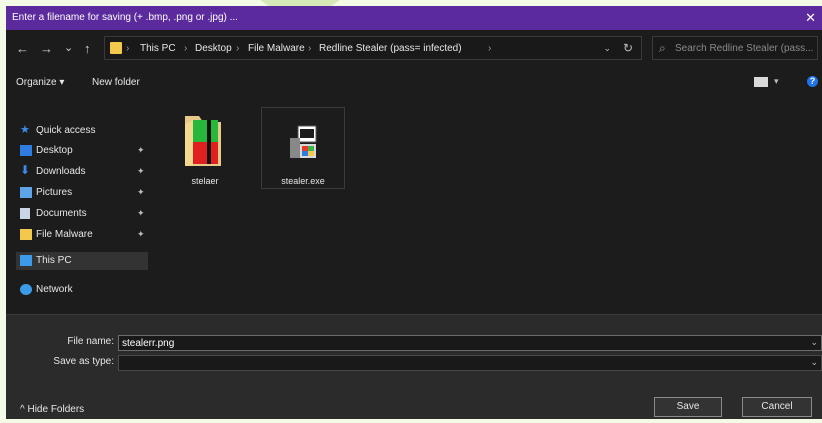 This screenshot has width=822, height=423. Describe the element at coordinates (54, 150) in the screenshot. I see `sidebar-item-label: Desktop` at that location.